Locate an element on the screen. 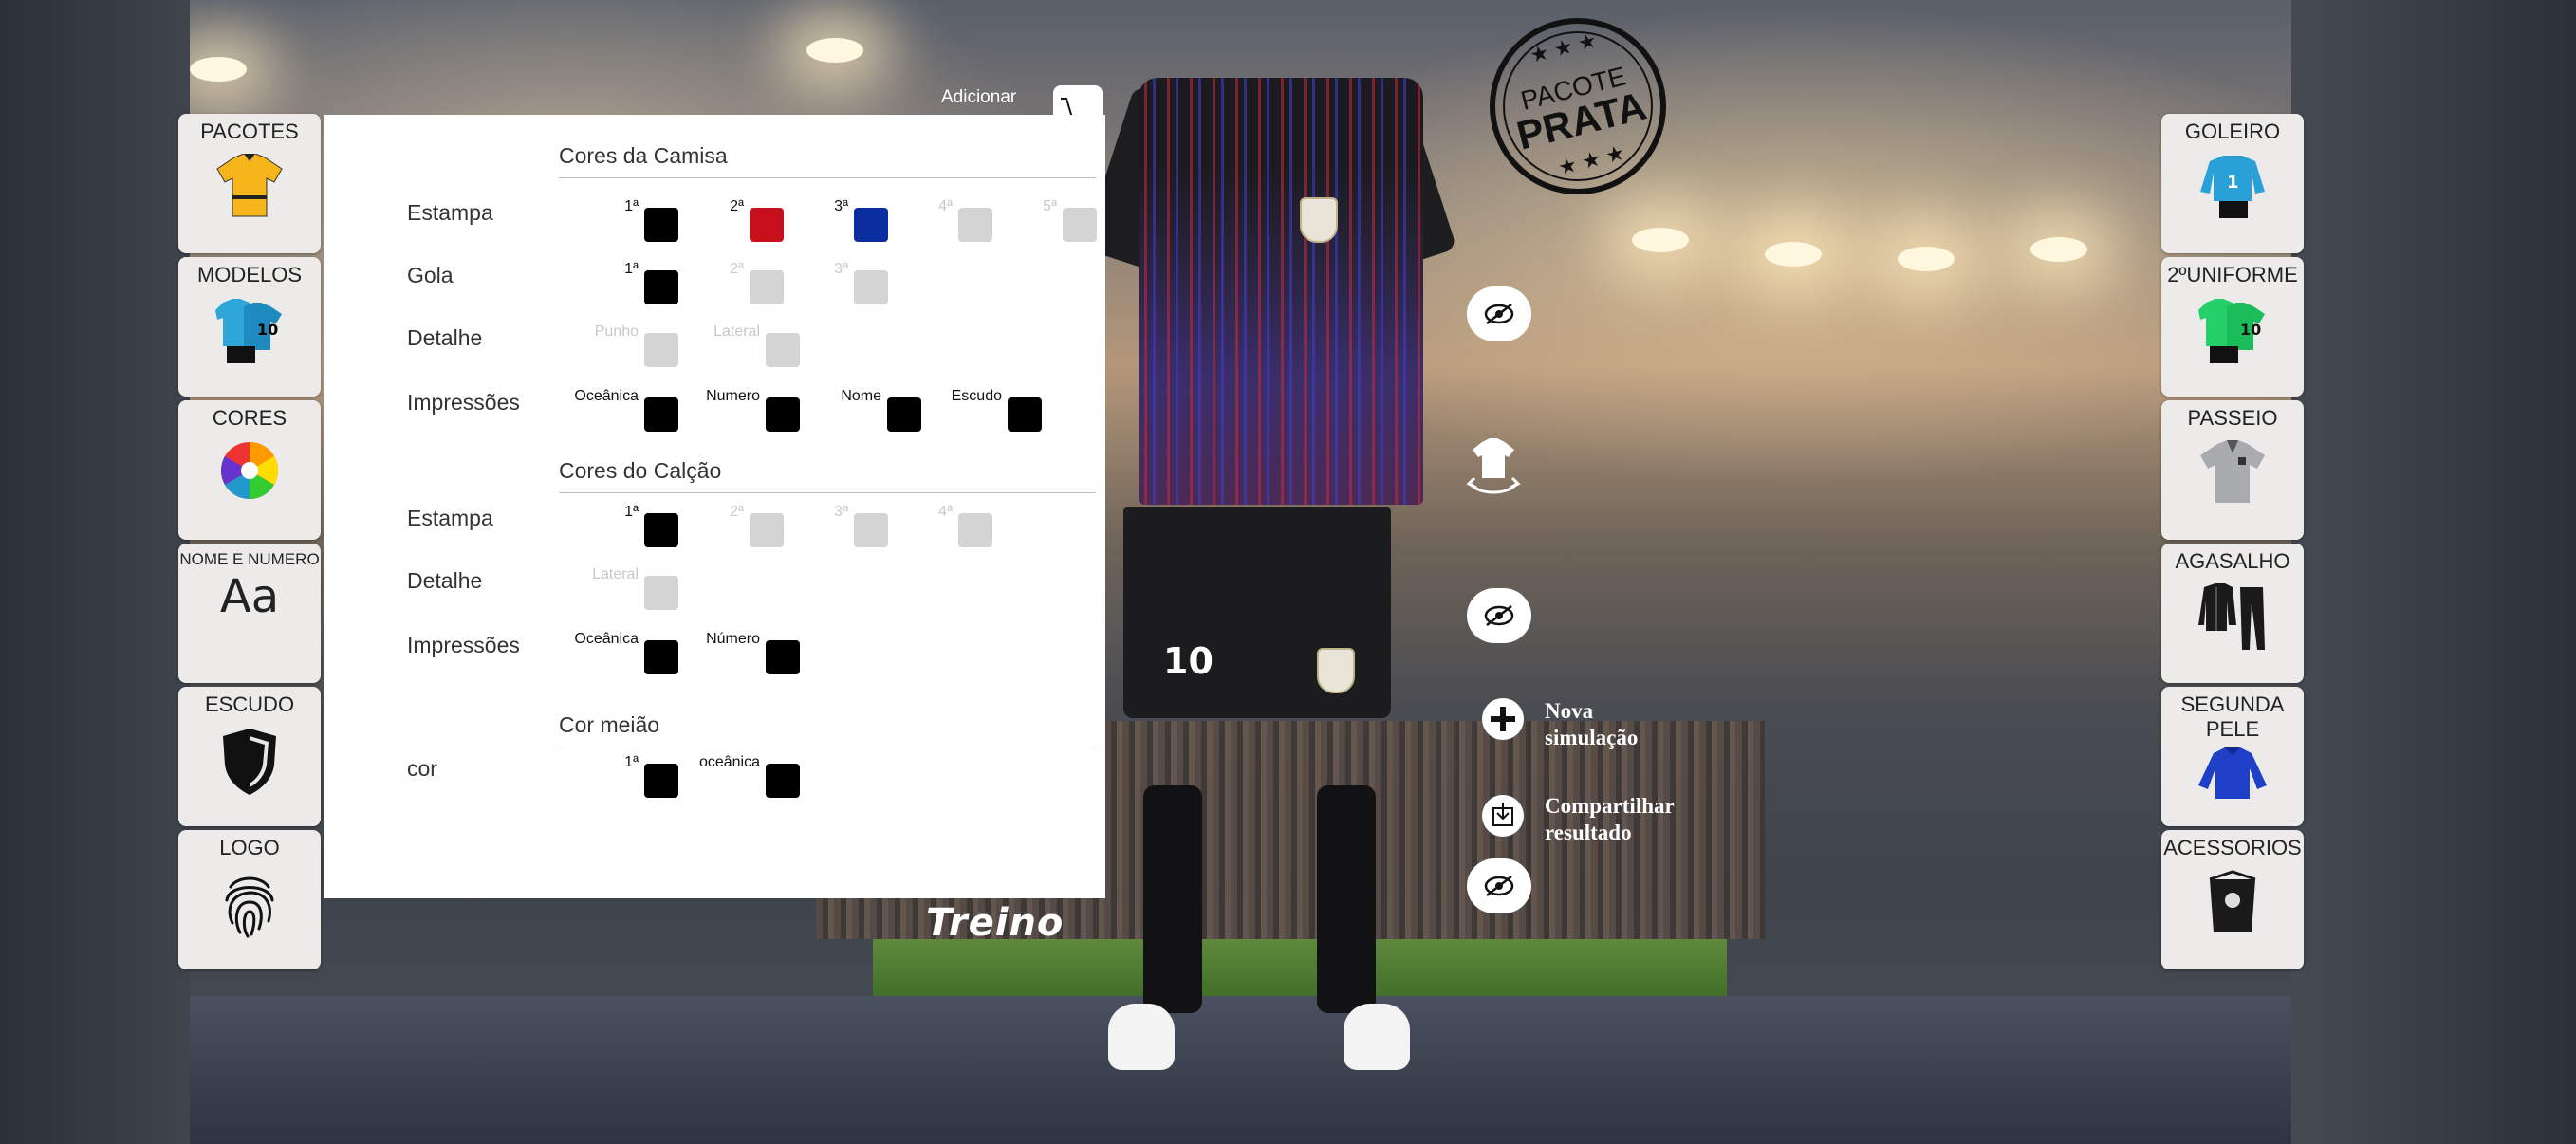 This screenshot has width=2576, height=1144. svg-text: 1 is located at coordinates (2233, 183).